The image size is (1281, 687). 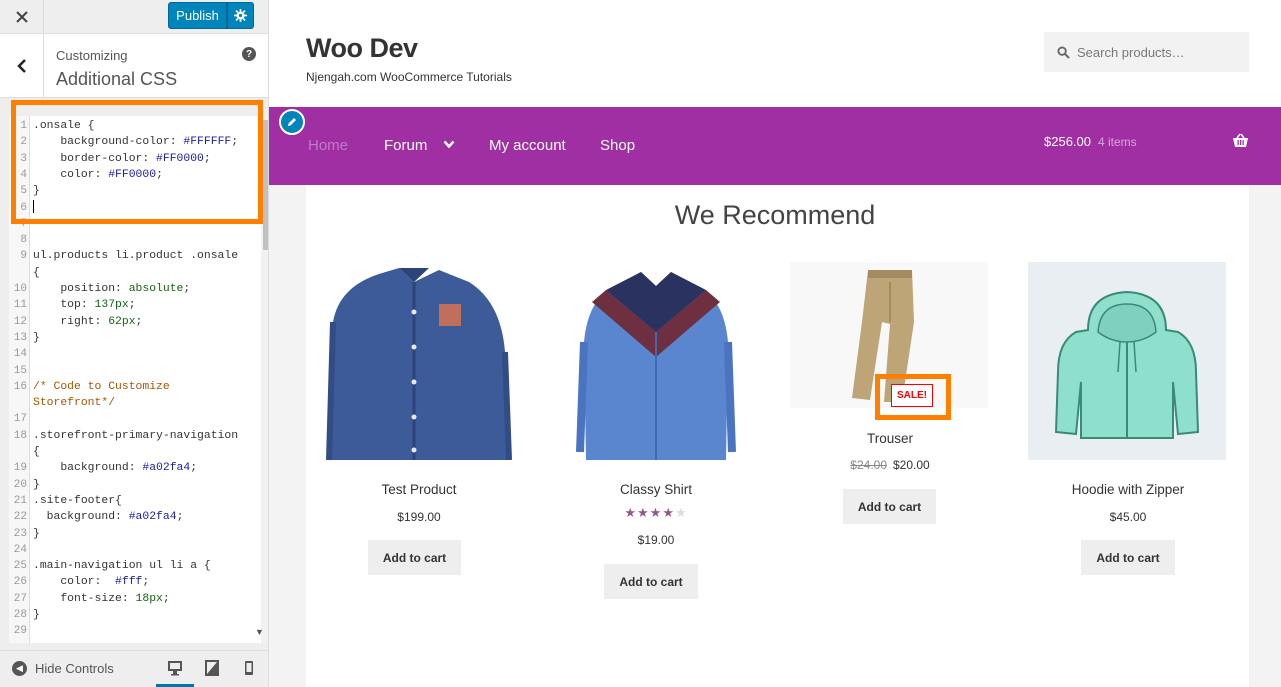 What do you see at coordinates (101, 386) in the screenshot?
I see `code-text: /* Code to Customize` at bounding box center [101, 386].